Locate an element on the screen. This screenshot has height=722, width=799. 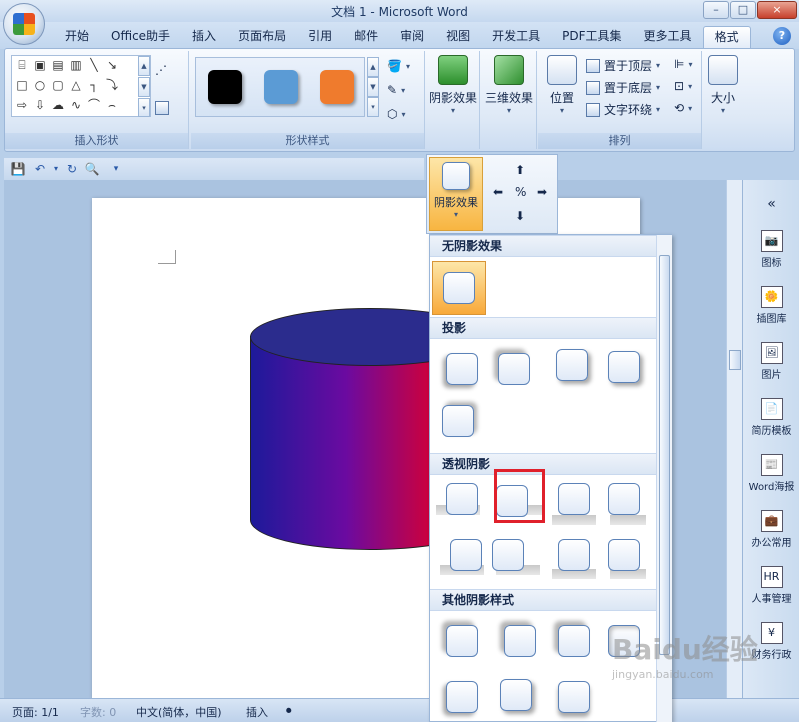
close-button: × is located at coordinates (777, 10).